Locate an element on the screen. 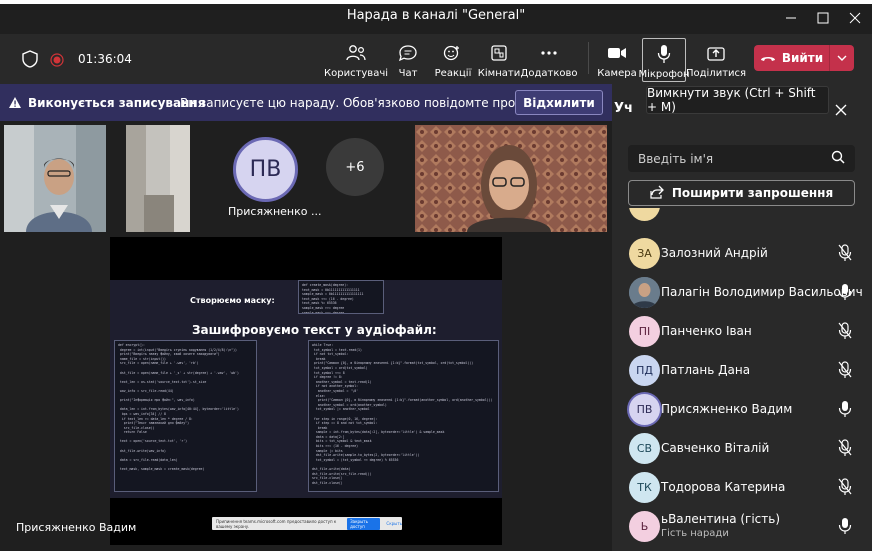  list-item: ТК Тодорова Катерина is located at coordinates (742, 488).